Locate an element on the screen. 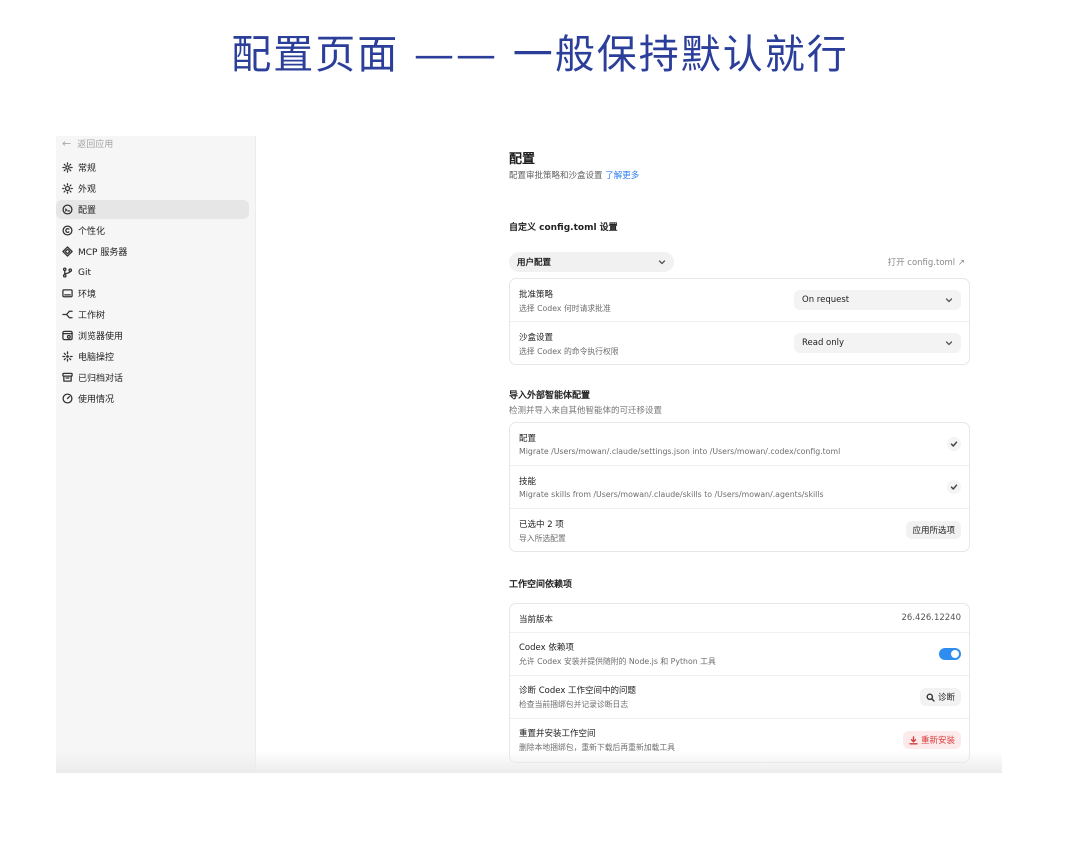  select-value: Read only is located at coordinates (823, 343).